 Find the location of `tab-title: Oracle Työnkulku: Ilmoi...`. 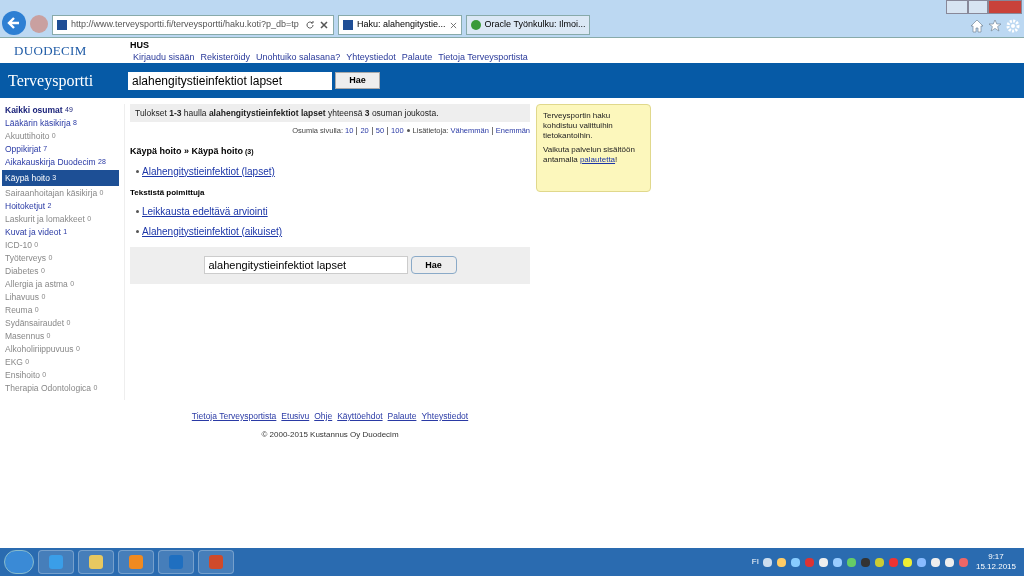

tab-title: Oracle Työnkulku: Ilmoi... is located at coordinates (535, 25).